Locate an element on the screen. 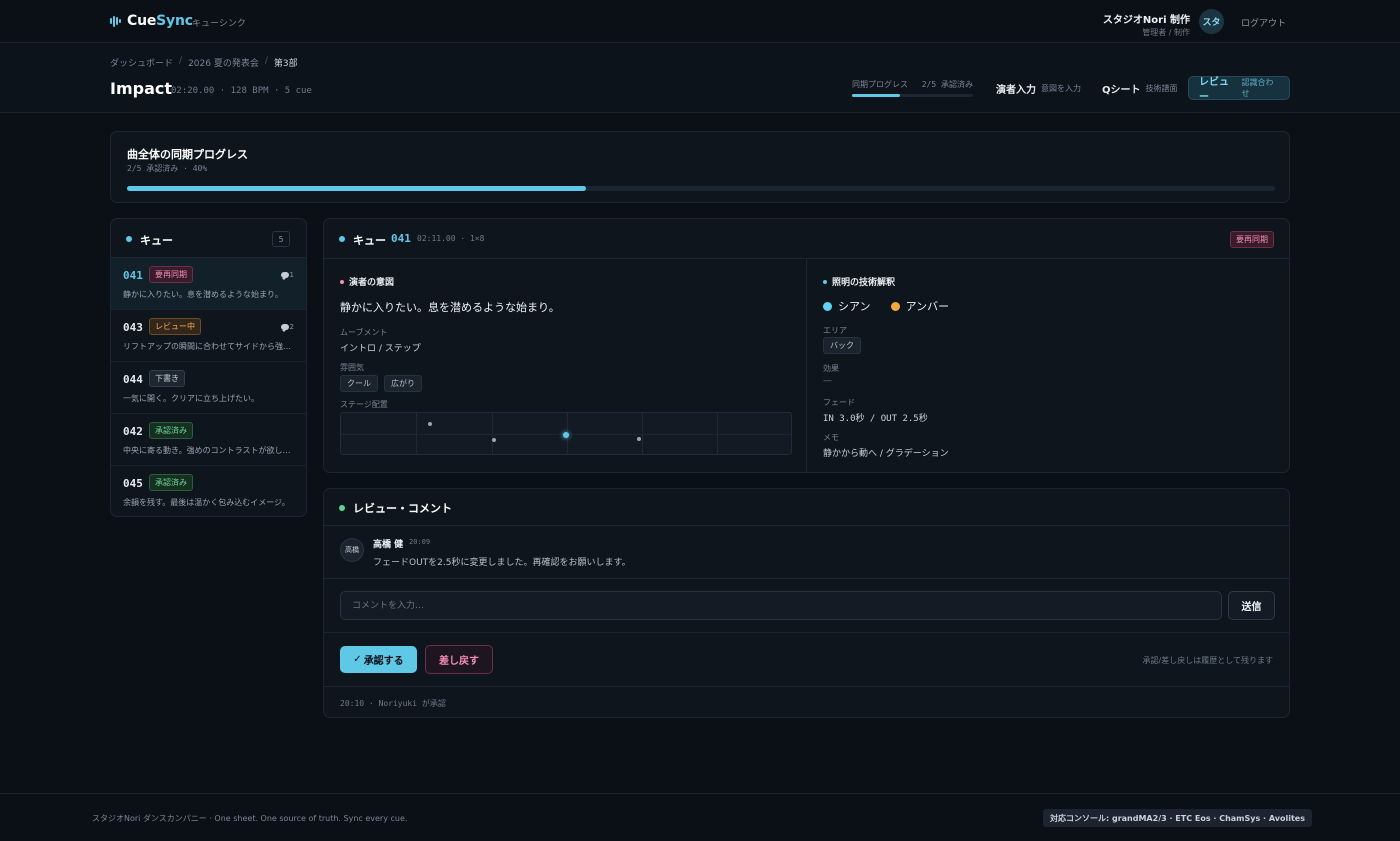 The width and height of the screenshot is (1400, 841). status-badge: 下書き is located at coordinates (167, 378).